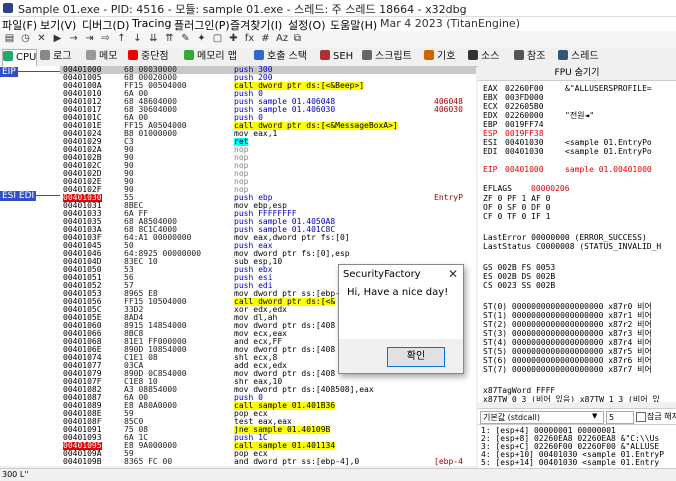  I want to click on tab-symbols: 기호, so click(439, 57).